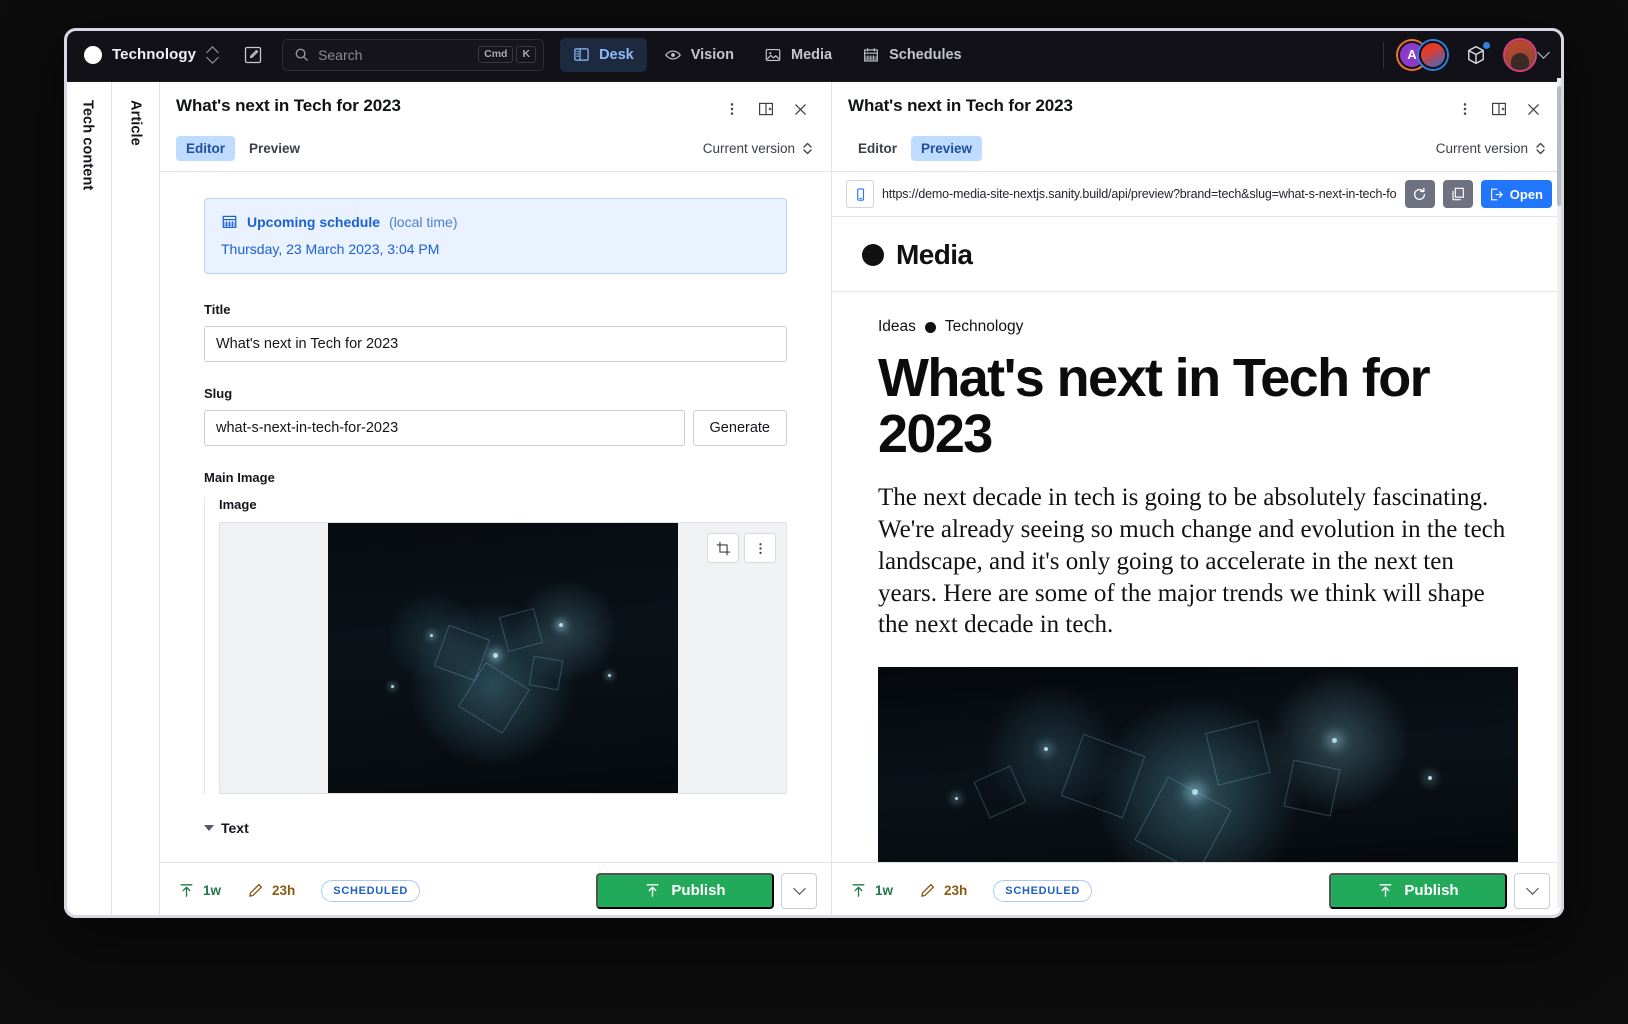 The width and height of the screenshot is (1628, 1024). I want to click on tab-schedules: Schedules, so click(912, 55).